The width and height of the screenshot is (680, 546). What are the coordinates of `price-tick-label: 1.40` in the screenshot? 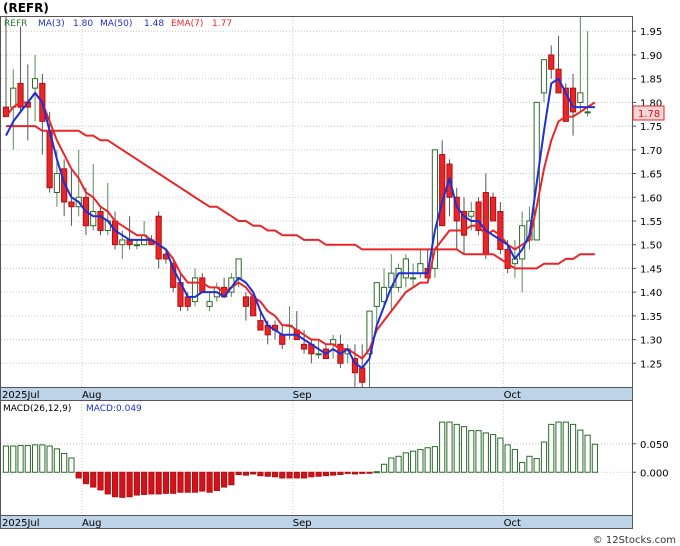 It's located at (651, 293).